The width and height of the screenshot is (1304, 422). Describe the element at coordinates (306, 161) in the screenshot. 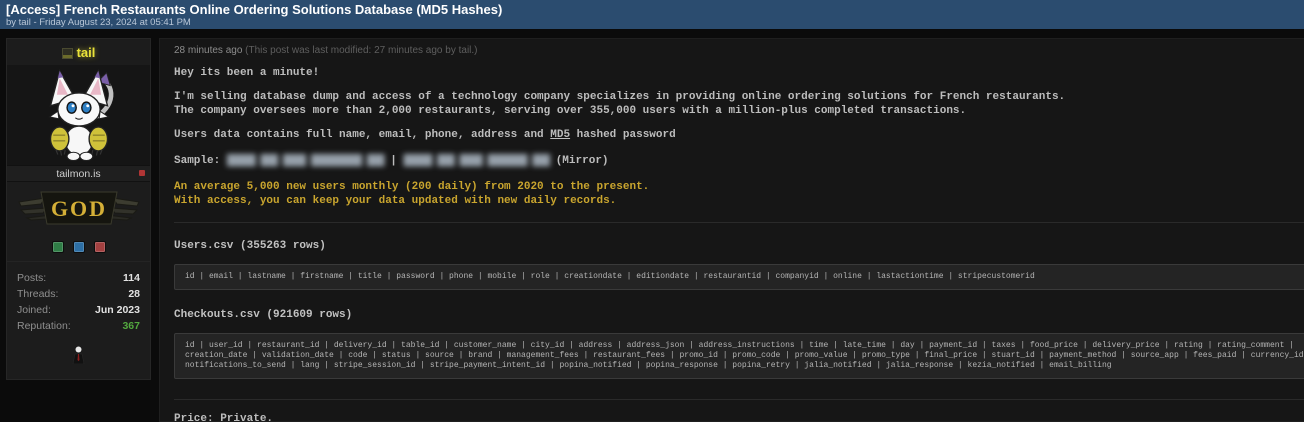

I see `sample-link-1-redacted: █████ ███ ████ █████████ ███` at that location.